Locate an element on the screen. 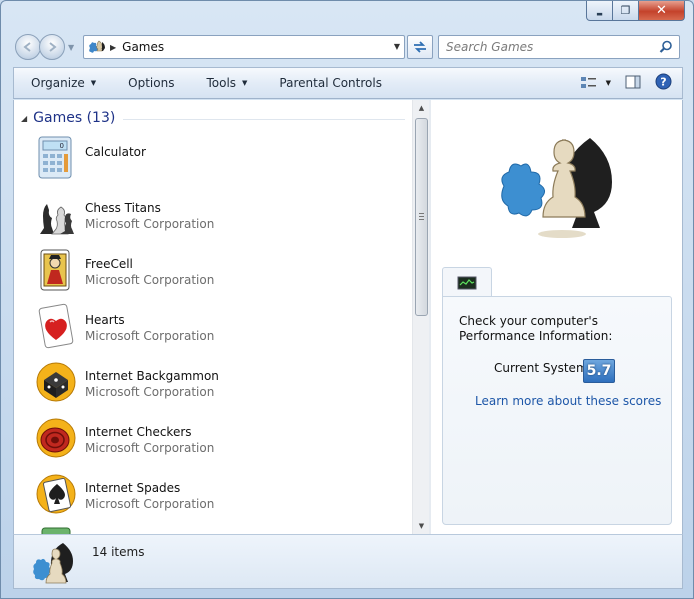 The image size is (694, 599). organize-menu: Organize ▼ is located at coordinates (62, 83).